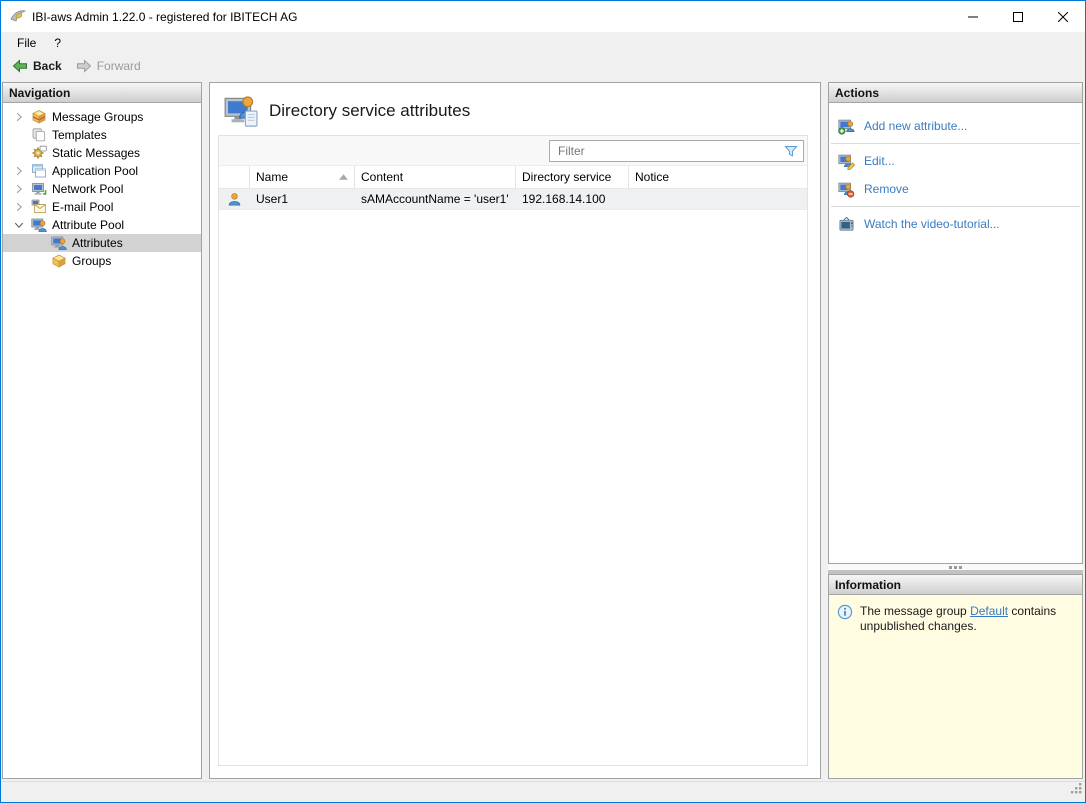 The image size is (1086, 803). Describe the element at coordinates (96, 153) in the screenshot. I see `tree-item-label: Static Messages` at that location.